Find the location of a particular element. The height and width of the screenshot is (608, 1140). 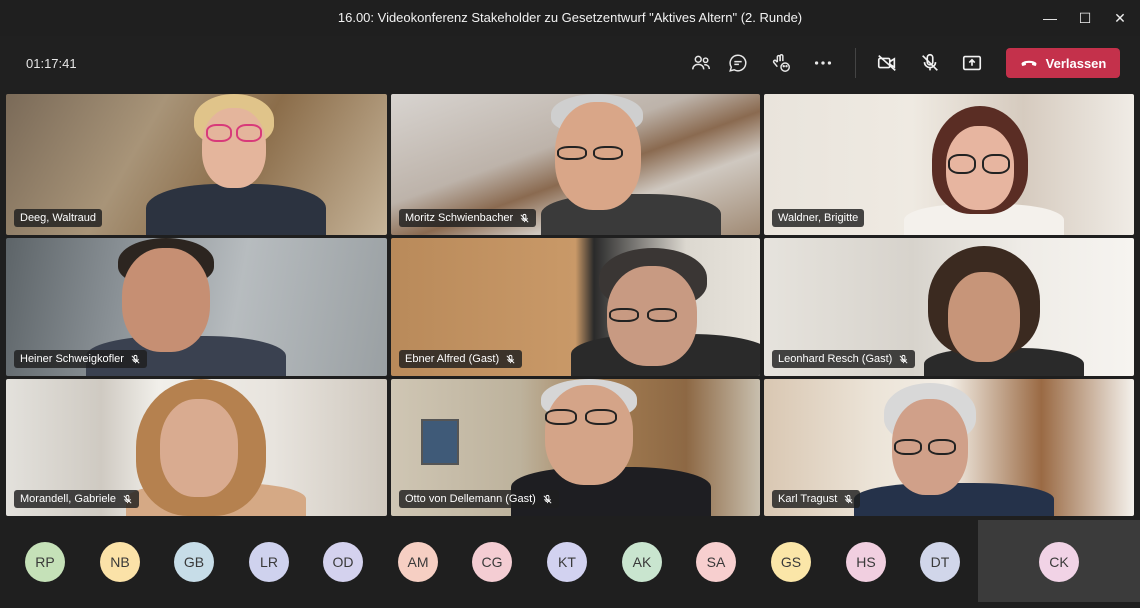

participant-name: Ebner Alfred (Gast) is located at coordinates (452, 359).